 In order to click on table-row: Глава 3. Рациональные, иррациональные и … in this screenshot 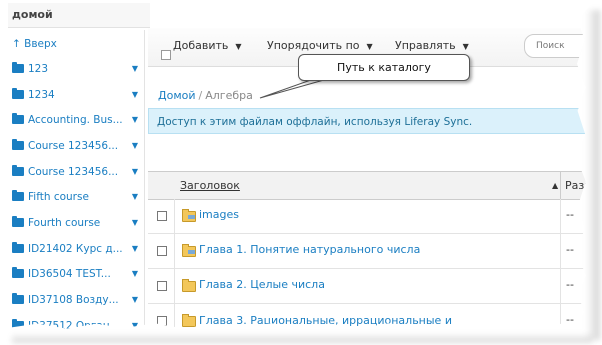, I will do `click(371, 316)`.